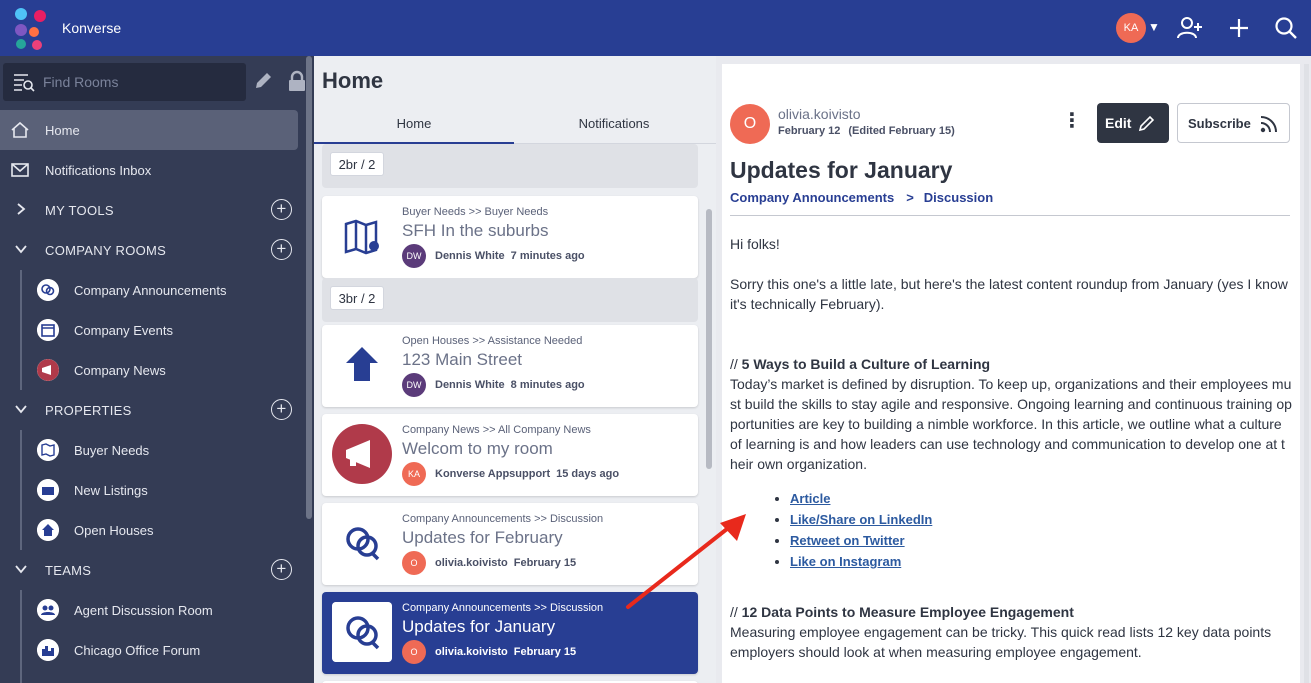 The width and height of the screenshot is (1311, 683). Describe the element at coordinates (810, 498) in the screenshot. I see `article-link: Article` at that location.